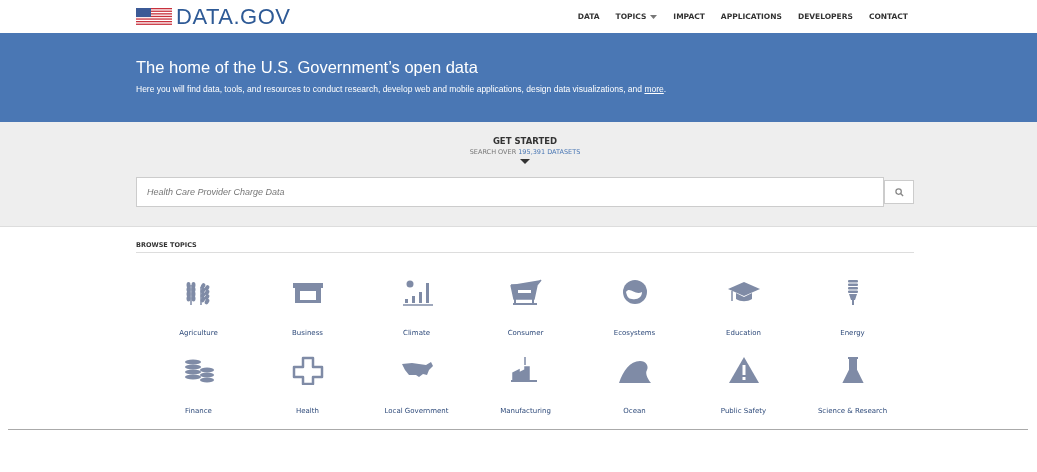 The width and height of the screenshot is (1037, 472). I want to click on caret-icon, so click(654, 16).